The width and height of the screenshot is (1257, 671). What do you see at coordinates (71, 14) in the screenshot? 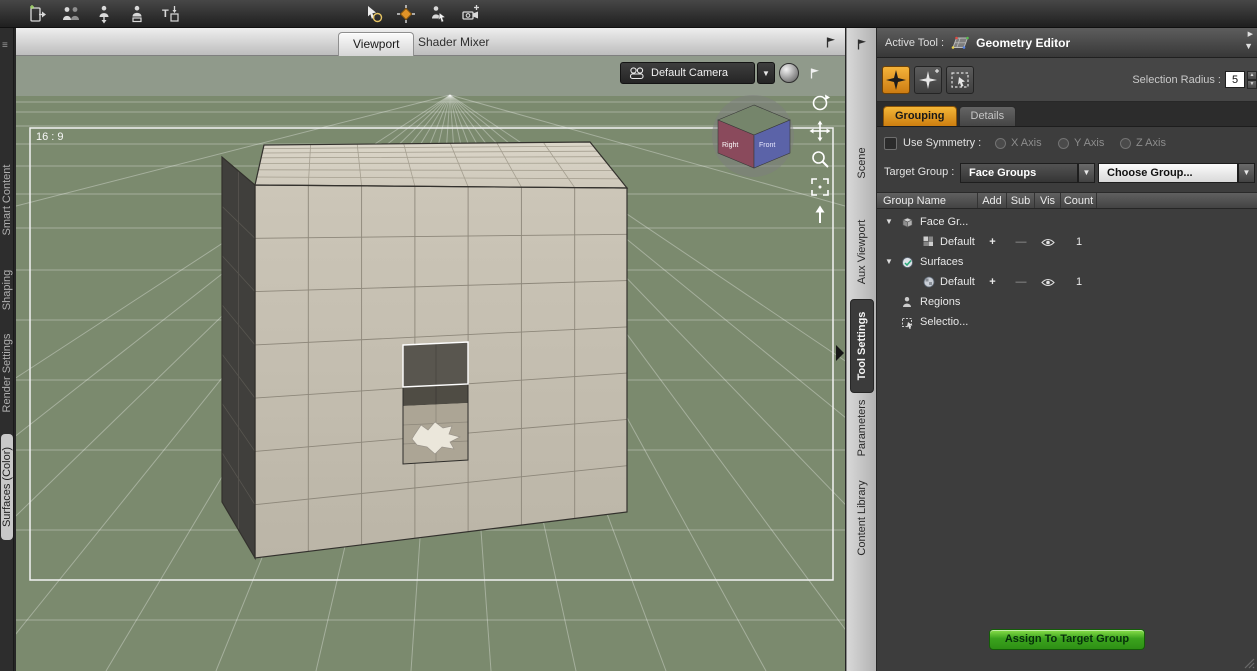
I see `figure-pair-button` at bounding box center [71, 14].